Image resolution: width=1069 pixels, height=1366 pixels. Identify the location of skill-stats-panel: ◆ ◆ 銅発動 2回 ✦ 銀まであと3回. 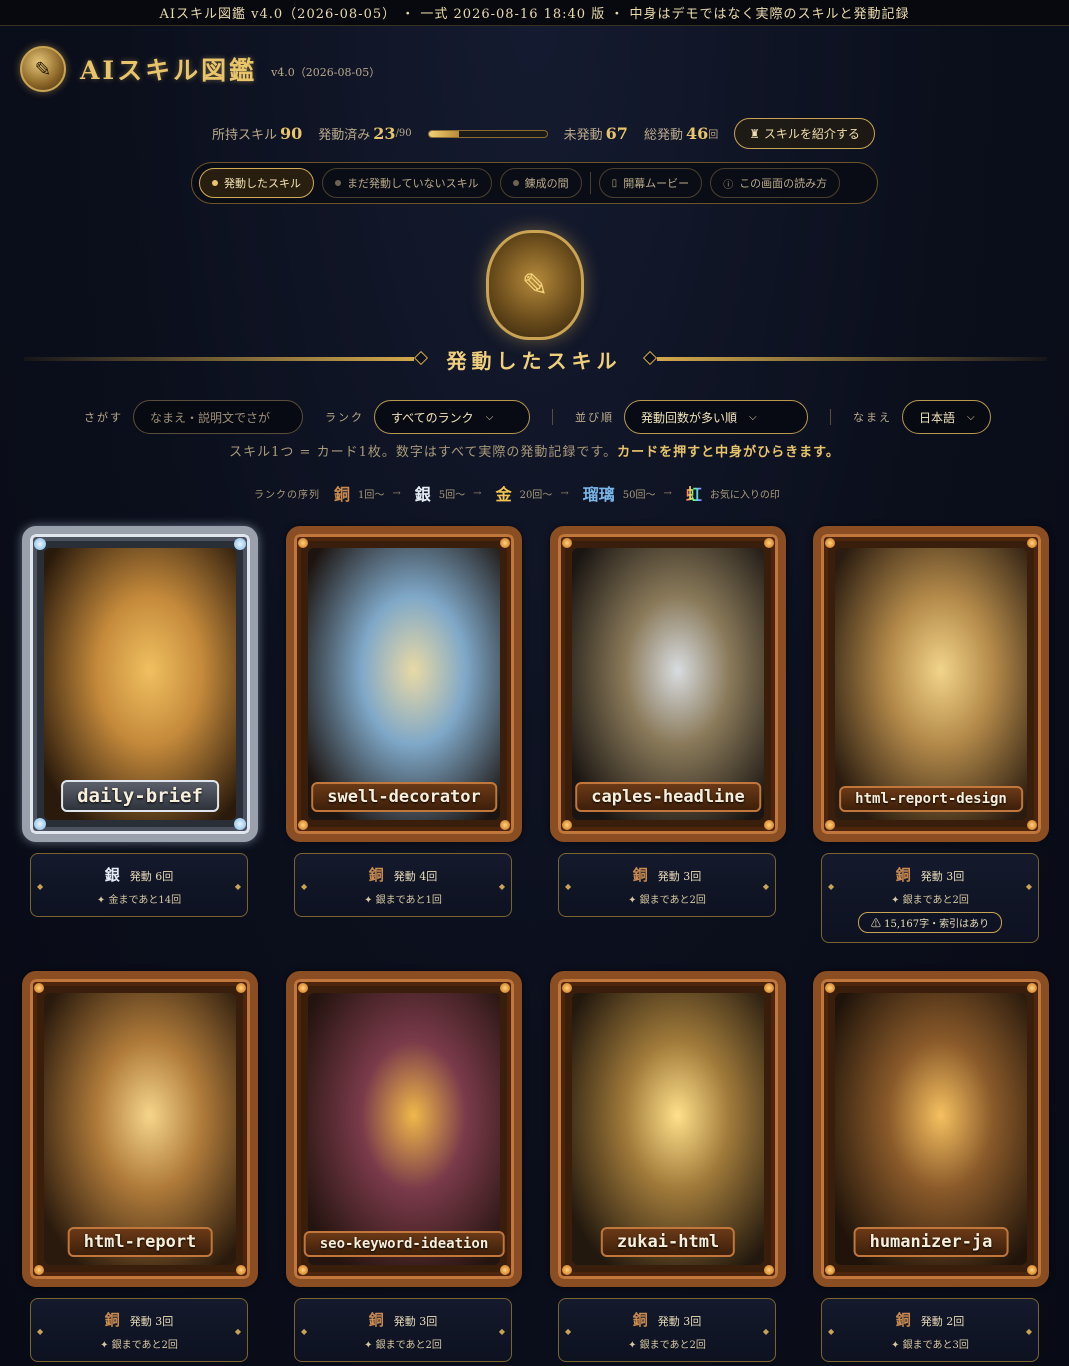
(930, 1330).